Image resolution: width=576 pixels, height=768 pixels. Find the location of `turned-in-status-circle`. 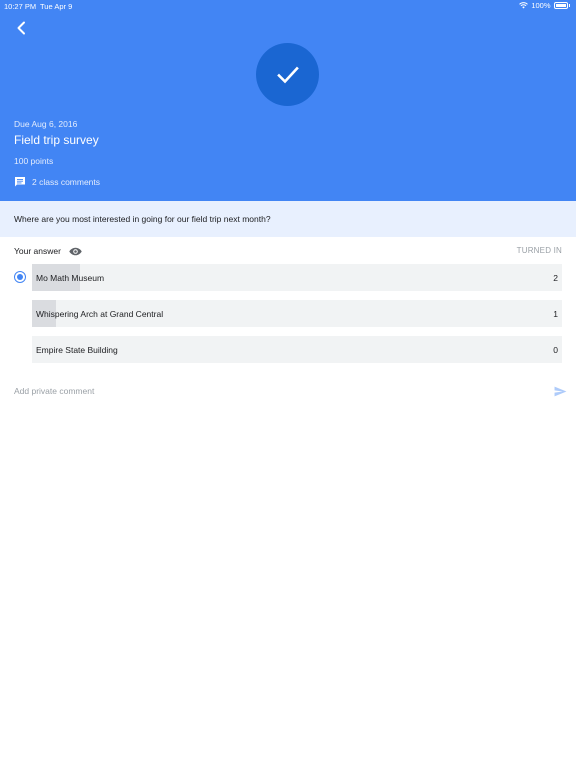

turned-in-status-circle is located at coordinates (287, 74).